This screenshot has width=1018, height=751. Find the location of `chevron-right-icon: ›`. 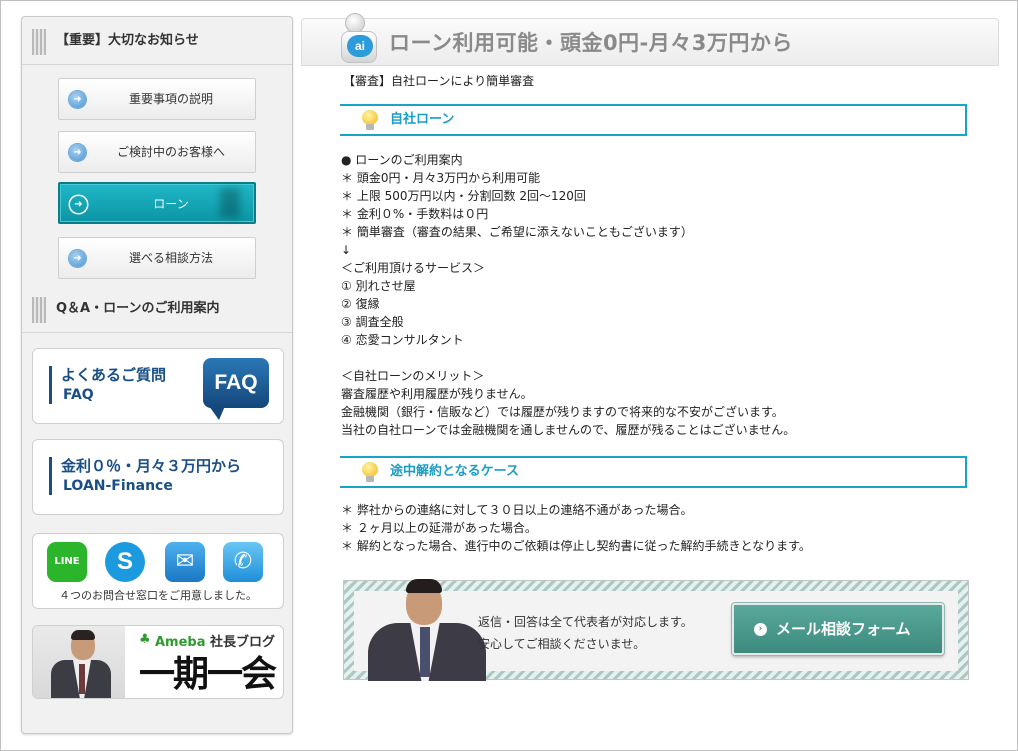

chevron-right-icon: › is located at coordinates (760, 629).